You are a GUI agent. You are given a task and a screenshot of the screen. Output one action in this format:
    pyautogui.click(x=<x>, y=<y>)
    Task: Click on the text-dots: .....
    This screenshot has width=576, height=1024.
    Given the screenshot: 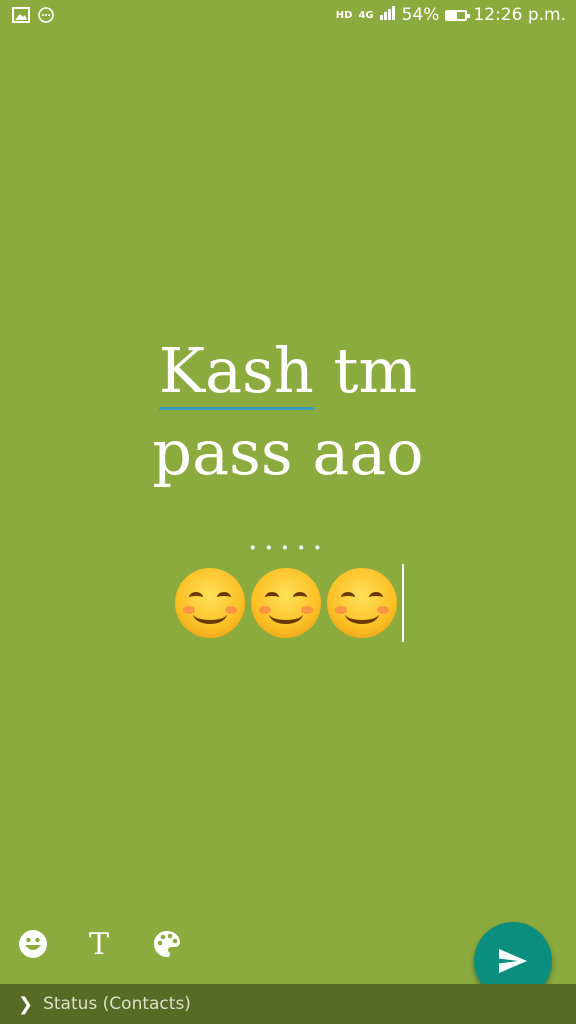 What is the action you would take?
    pyautogui.click(x=288, y=538)
    